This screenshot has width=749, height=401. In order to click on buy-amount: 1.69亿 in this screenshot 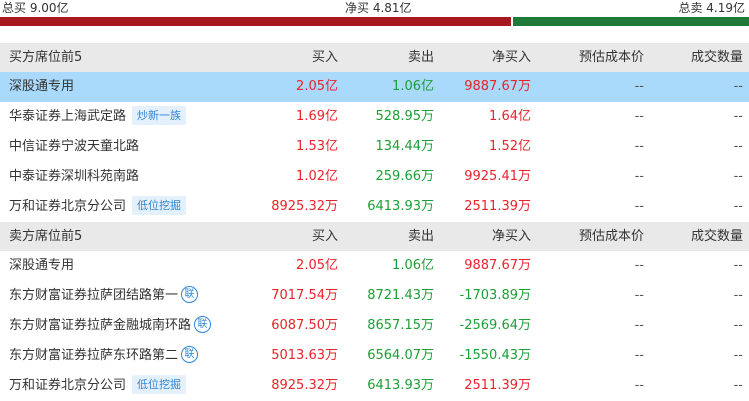, I will do `click(317, 116)`.